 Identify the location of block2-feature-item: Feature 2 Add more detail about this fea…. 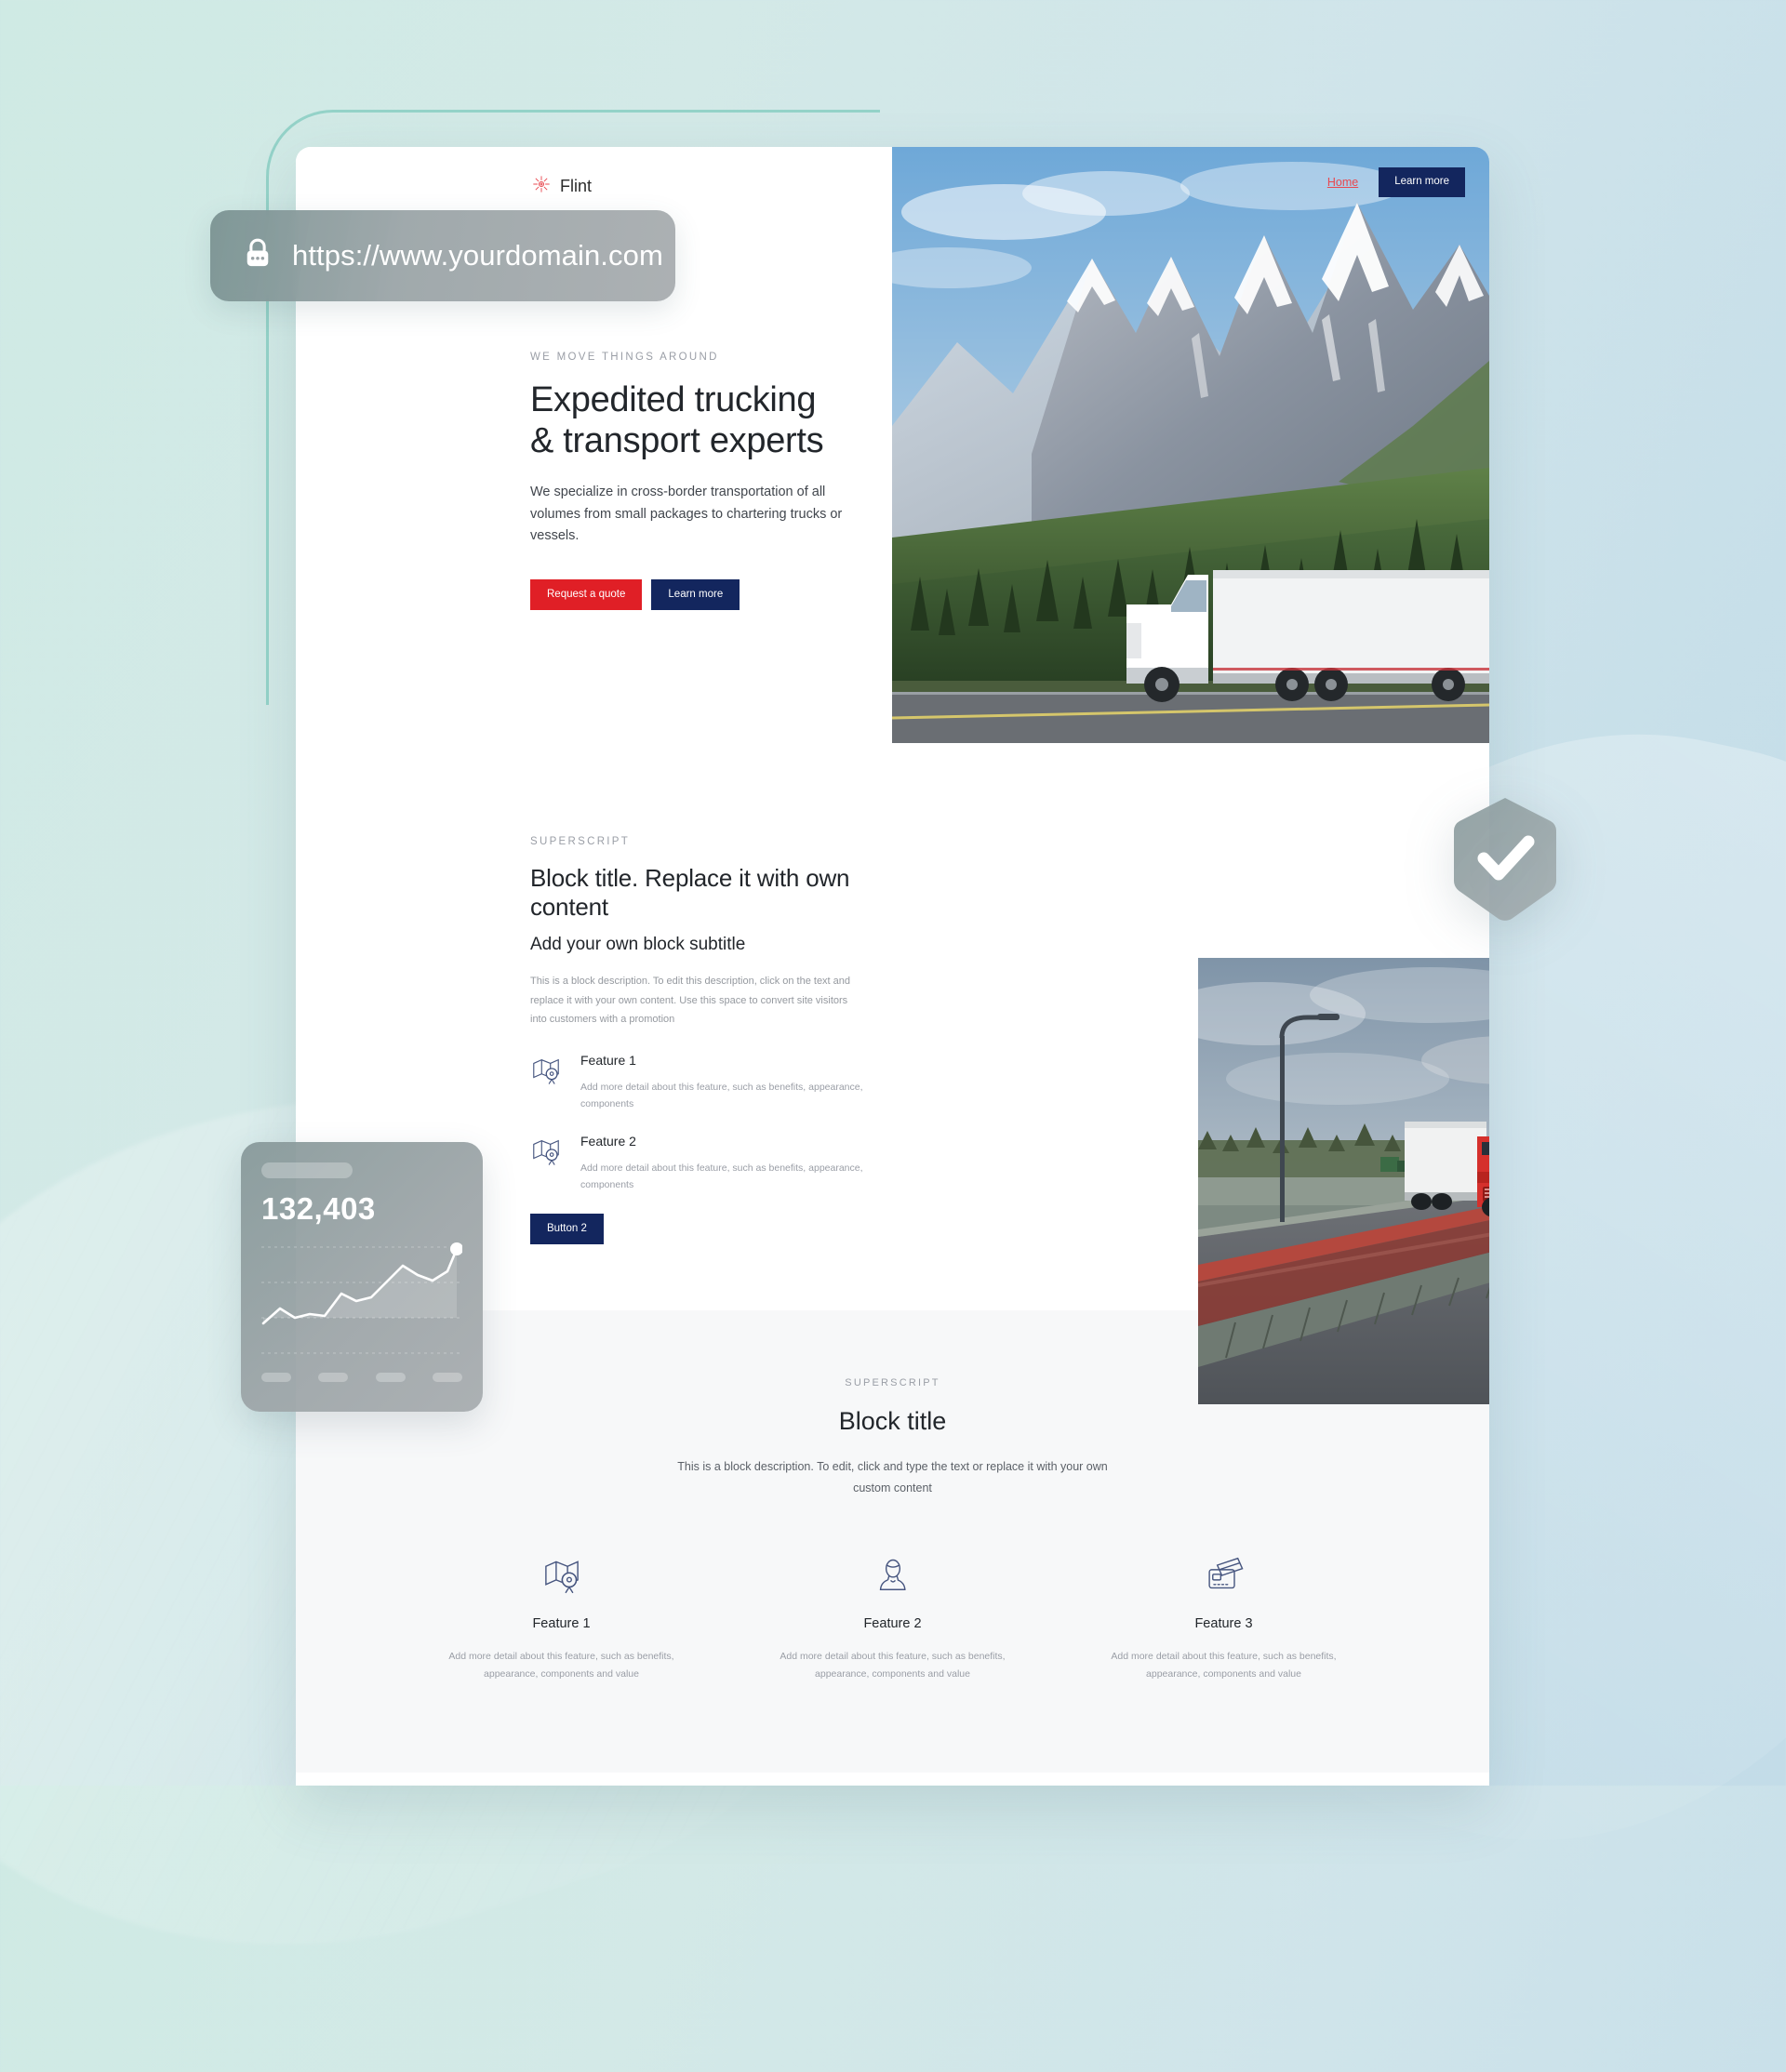
(697, 1163).